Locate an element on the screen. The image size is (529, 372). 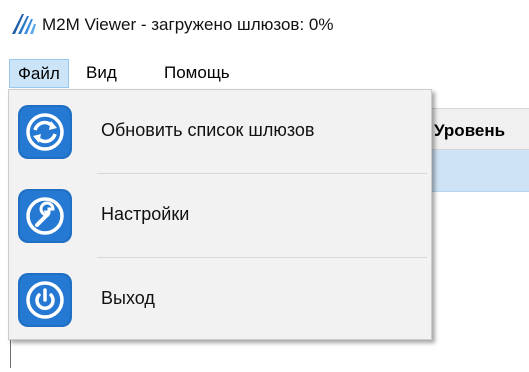
column-header-level: Уровень is located at coordinates (480, 129).